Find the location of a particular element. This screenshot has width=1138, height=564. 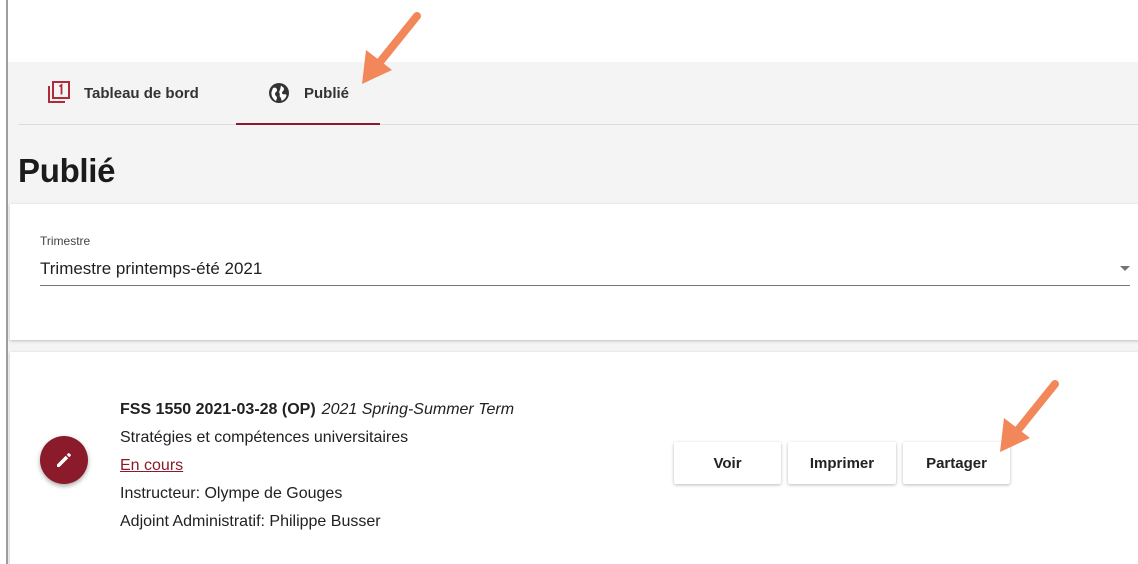

tab-dashboard: Tableau de bord is located at coordinates (136, 93).